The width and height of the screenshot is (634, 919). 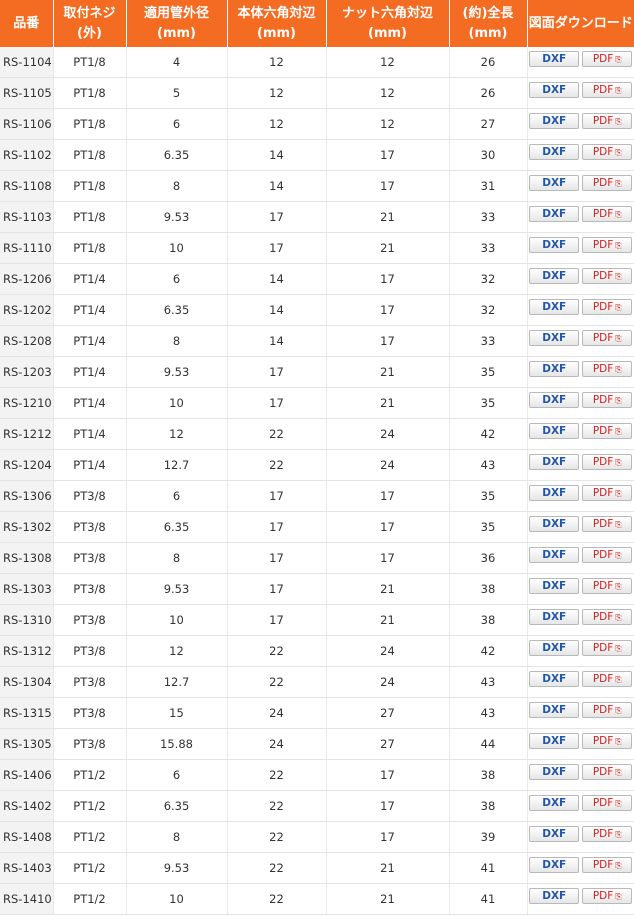 I want to click on tube-od-cell: 12, so click(x=177, y=651).